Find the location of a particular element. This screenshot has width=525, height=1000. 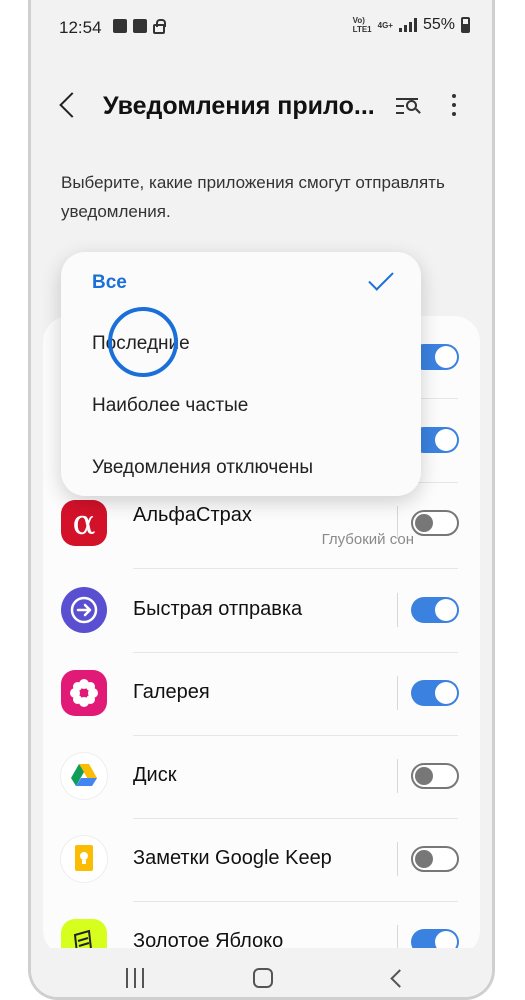

status-right: Vo) LTE1 4G+ 55% is located at coordinates (411, 25).